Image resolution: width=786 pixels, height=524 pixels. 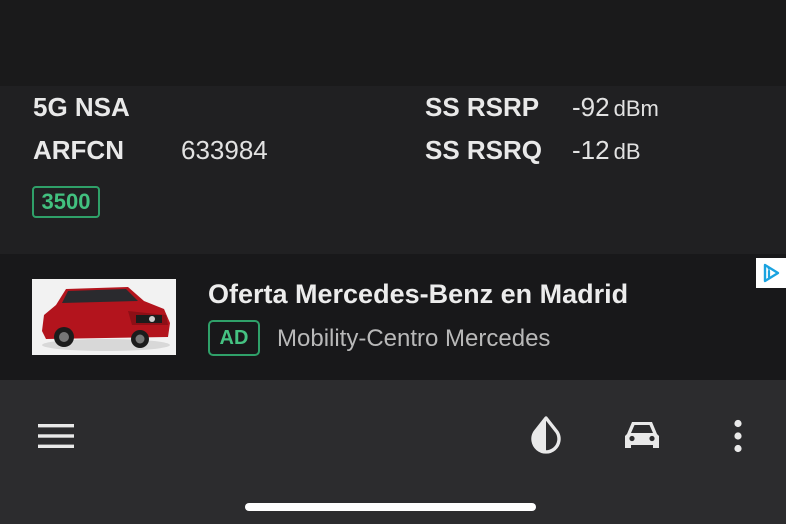 I want to click on contrast-drop-icon, so click(x=546, y=436).